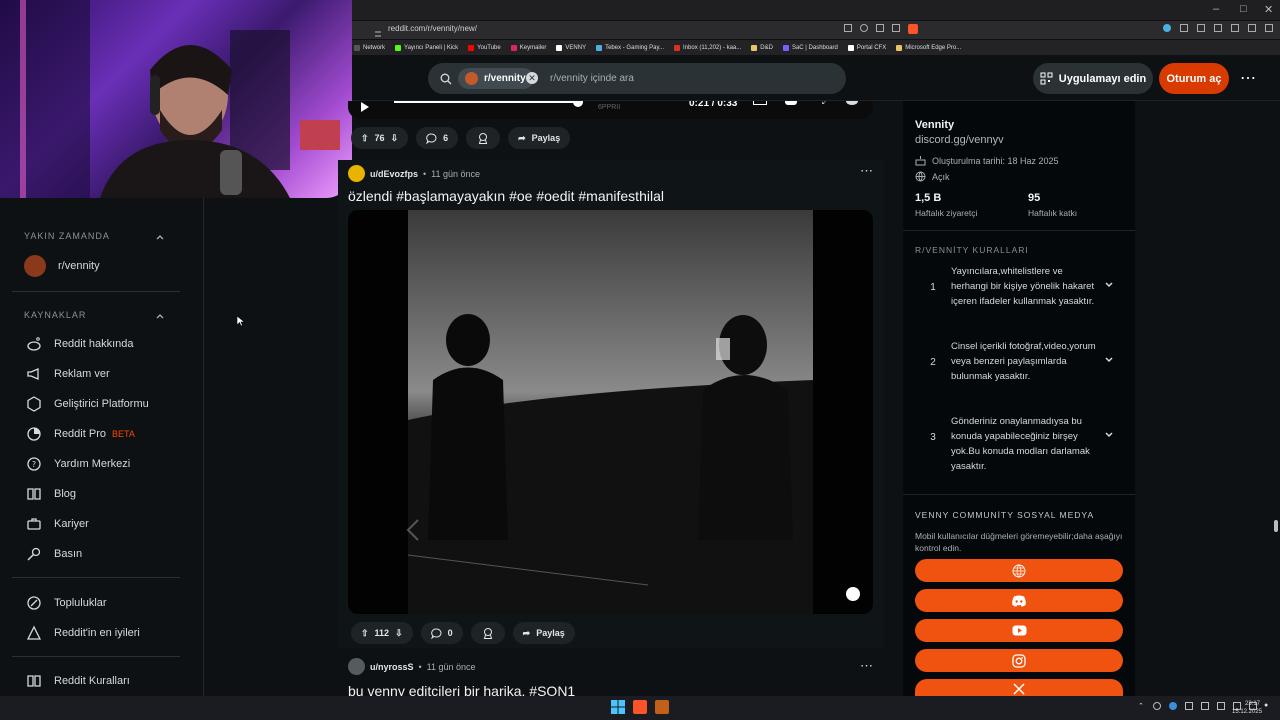 The height and width of the screenshot is (720, 1280). What do you see at coordinates (1093, 78) in the screenshot?
I see `get-app-button: Uygulamayı edin` at bounding box center [1093, 78].